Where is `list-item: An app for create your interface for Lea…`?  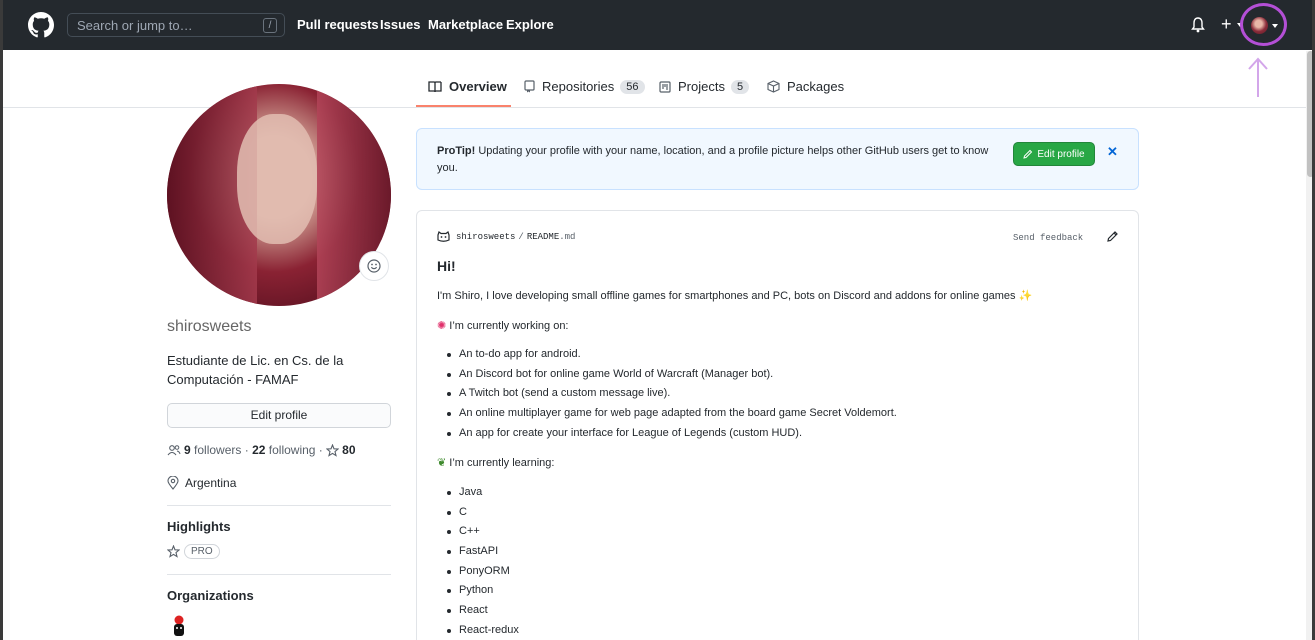
list-item: An app for create your interface for Lea… is located at coordinates (672, 437).